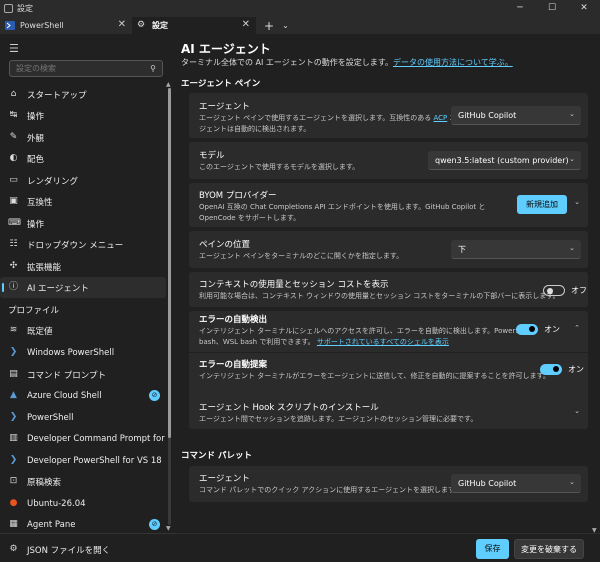 The width and height of the screenshot is (600, 562). I want to click on sidebar-item-dev-powershell: ❯ Developer PowerShell for VS 18, so click(83, 460).